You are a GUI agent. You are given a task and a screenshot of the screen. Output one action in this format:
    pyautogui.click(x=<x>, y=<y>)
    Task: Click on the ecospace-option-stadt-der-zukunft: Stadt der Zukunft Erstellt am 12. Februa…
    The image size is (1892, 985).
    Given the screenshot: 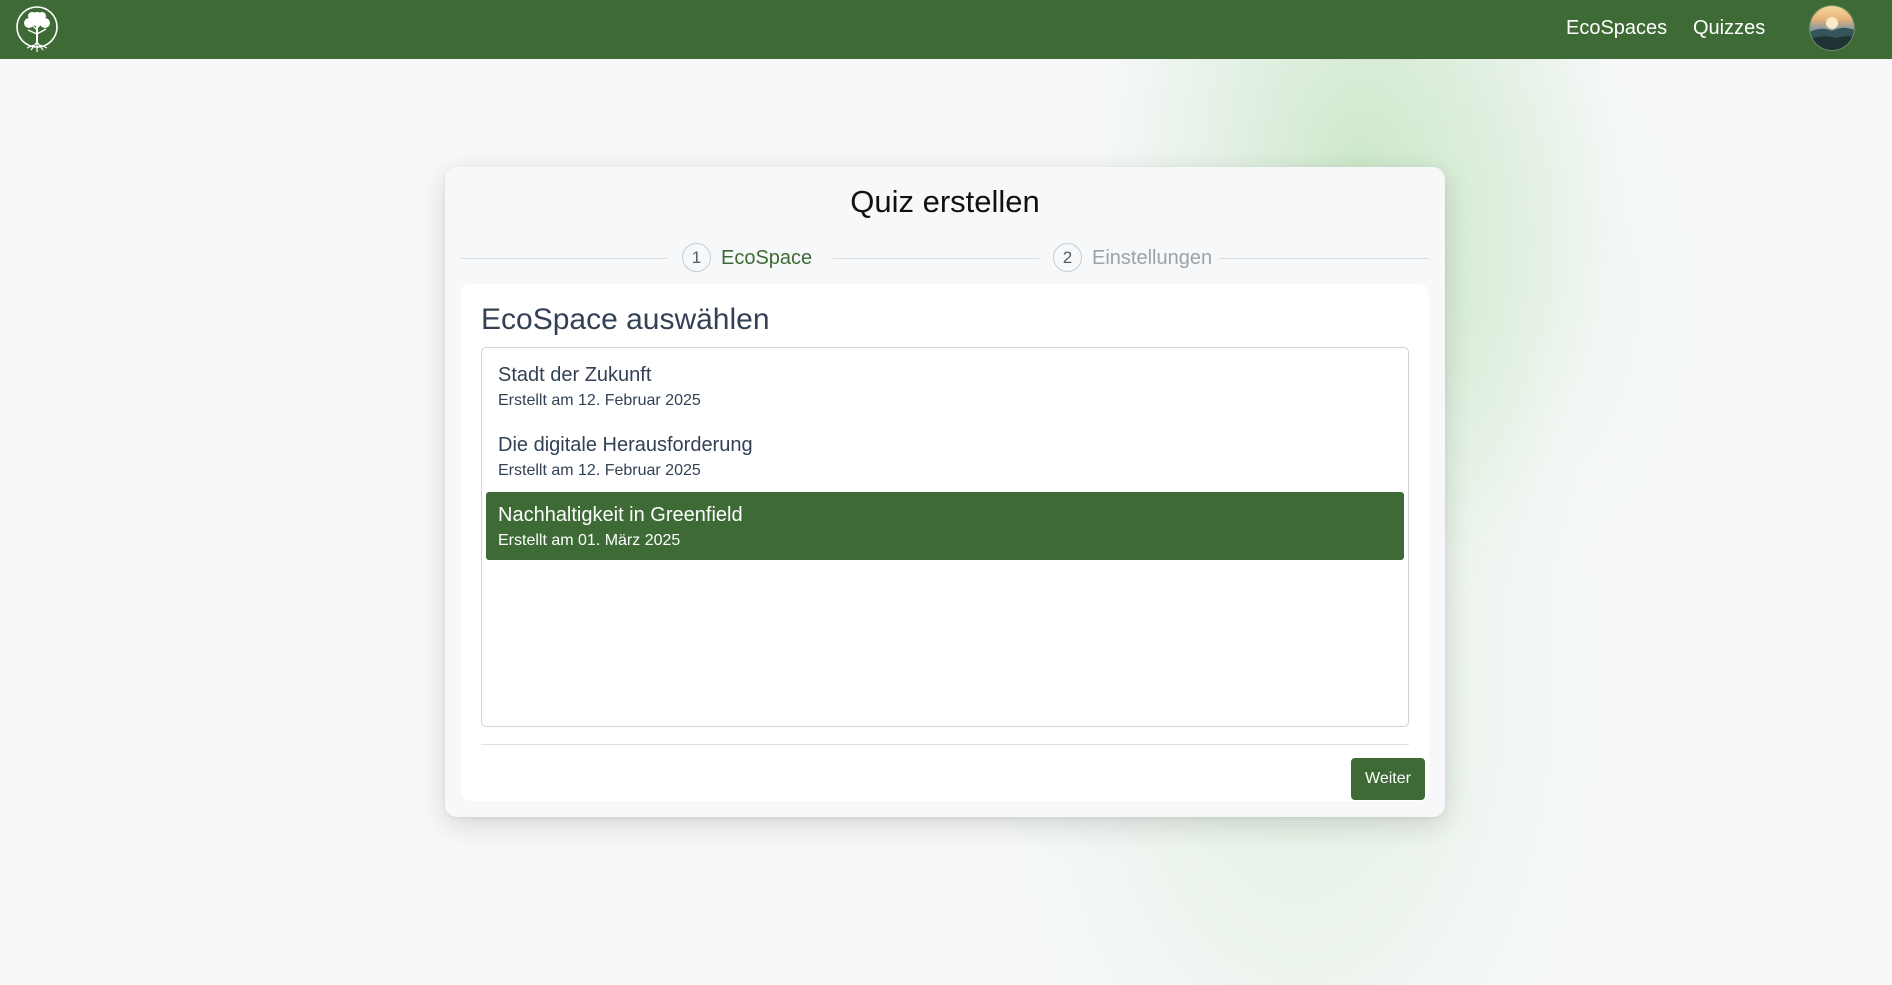 What is the action you would take?
    pyautogui.click(x=945, y=386)
    